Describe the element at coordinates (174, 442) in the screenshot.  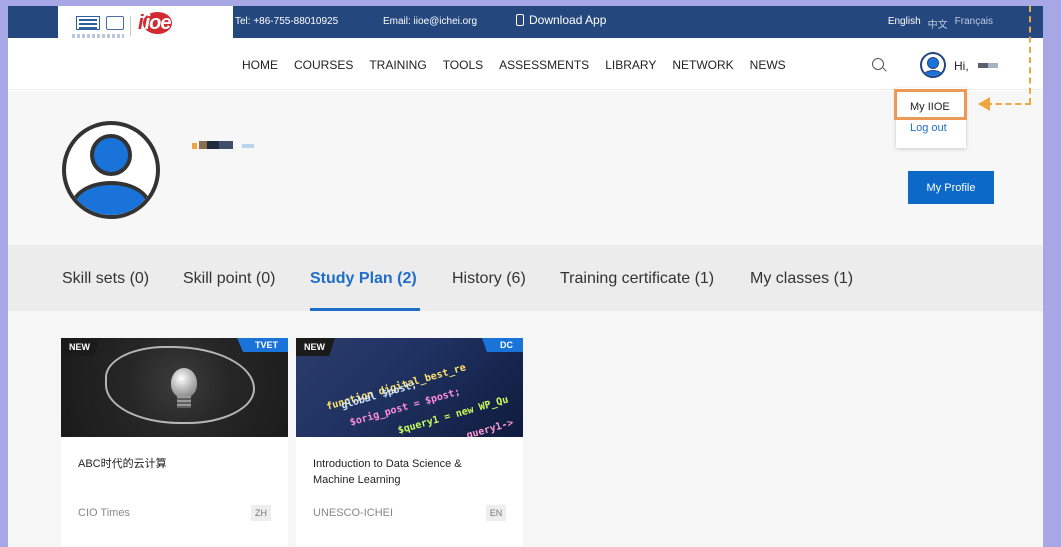
I see `course-card: NEW TVET ABC时代的云计算 CIO Times ZH` at that location.